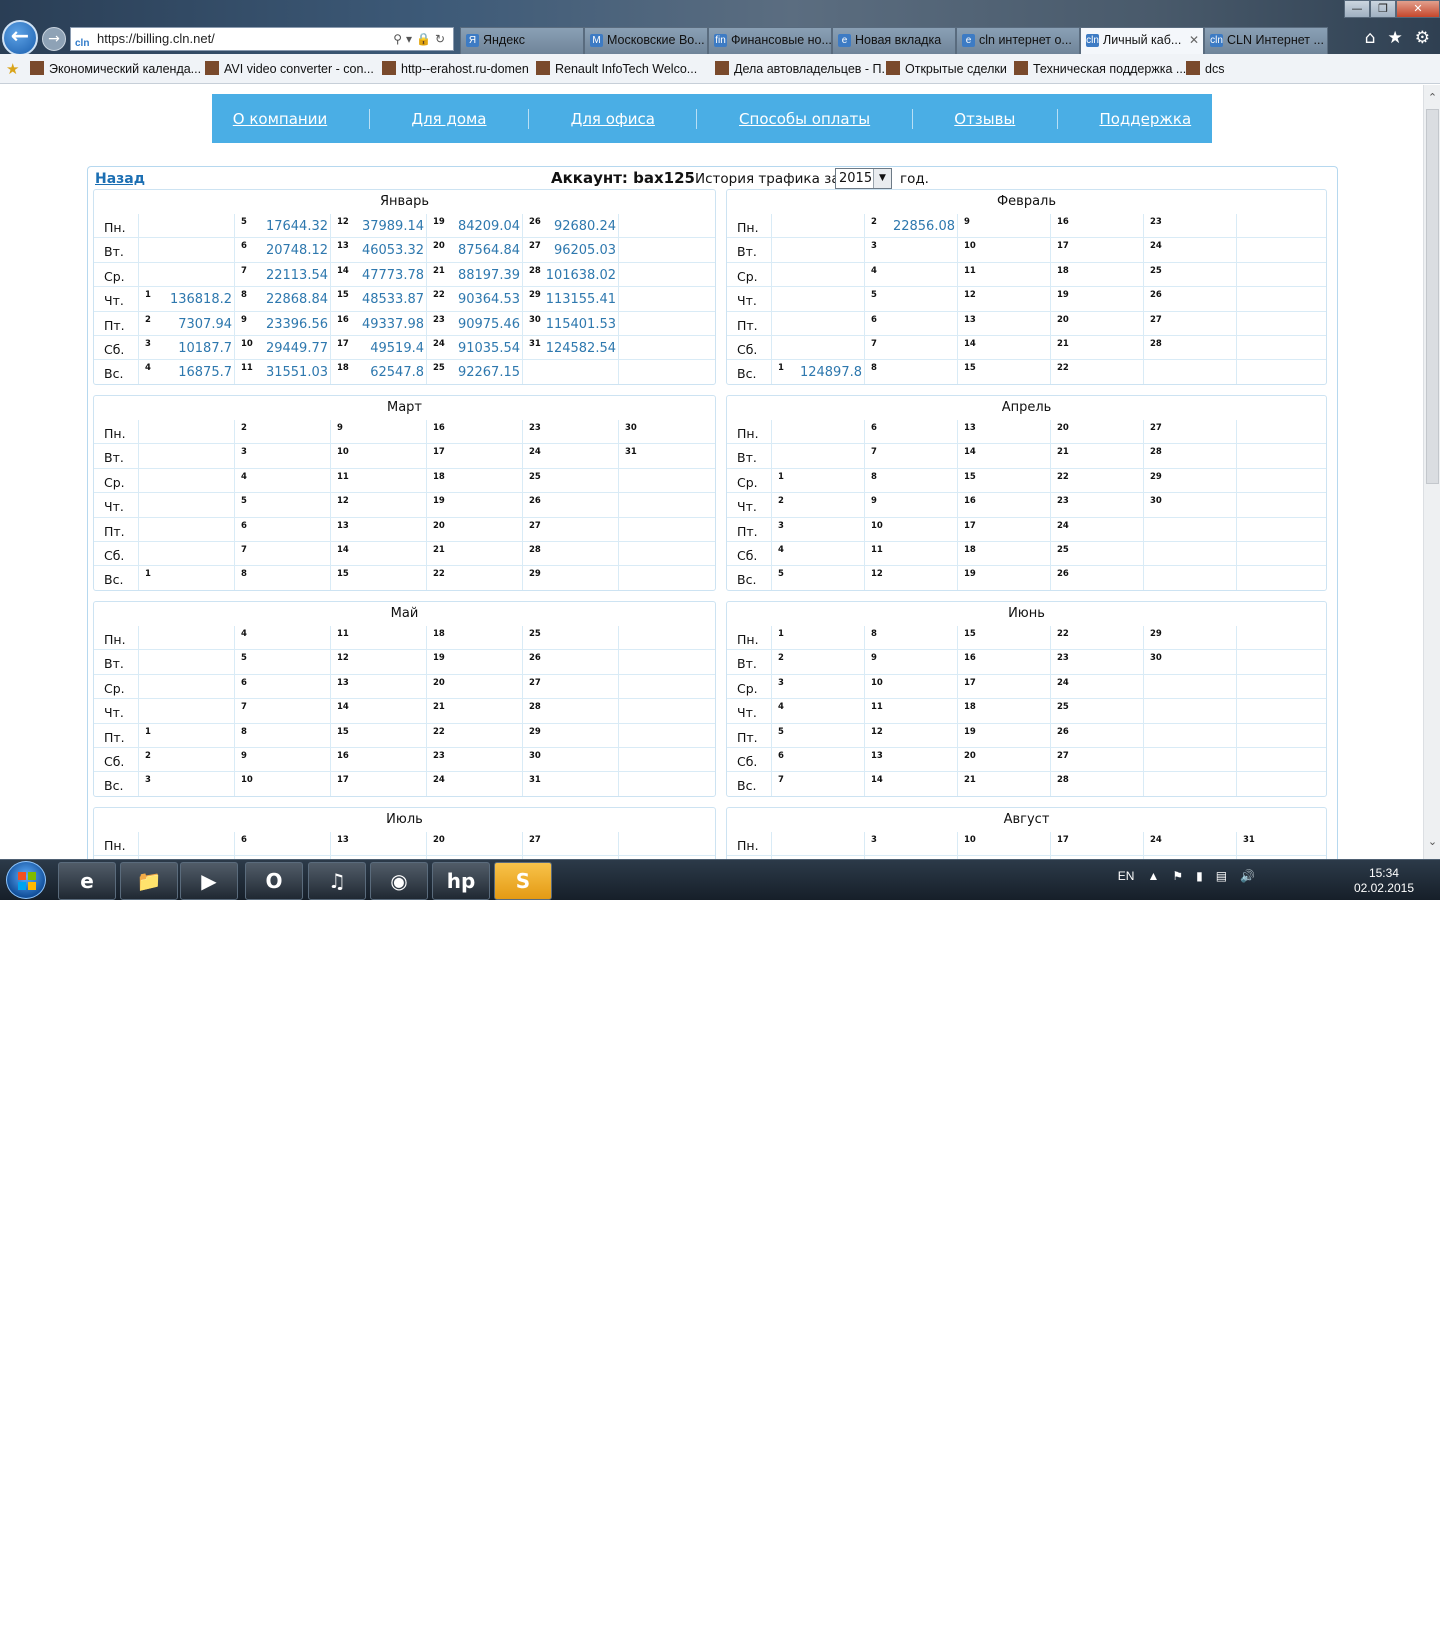 This screenshot has width=1440, height=1632. Describe the element at coordinates (894, 40) in the screenshot. I see `browser-tab: e Новая вкладка` at that location.